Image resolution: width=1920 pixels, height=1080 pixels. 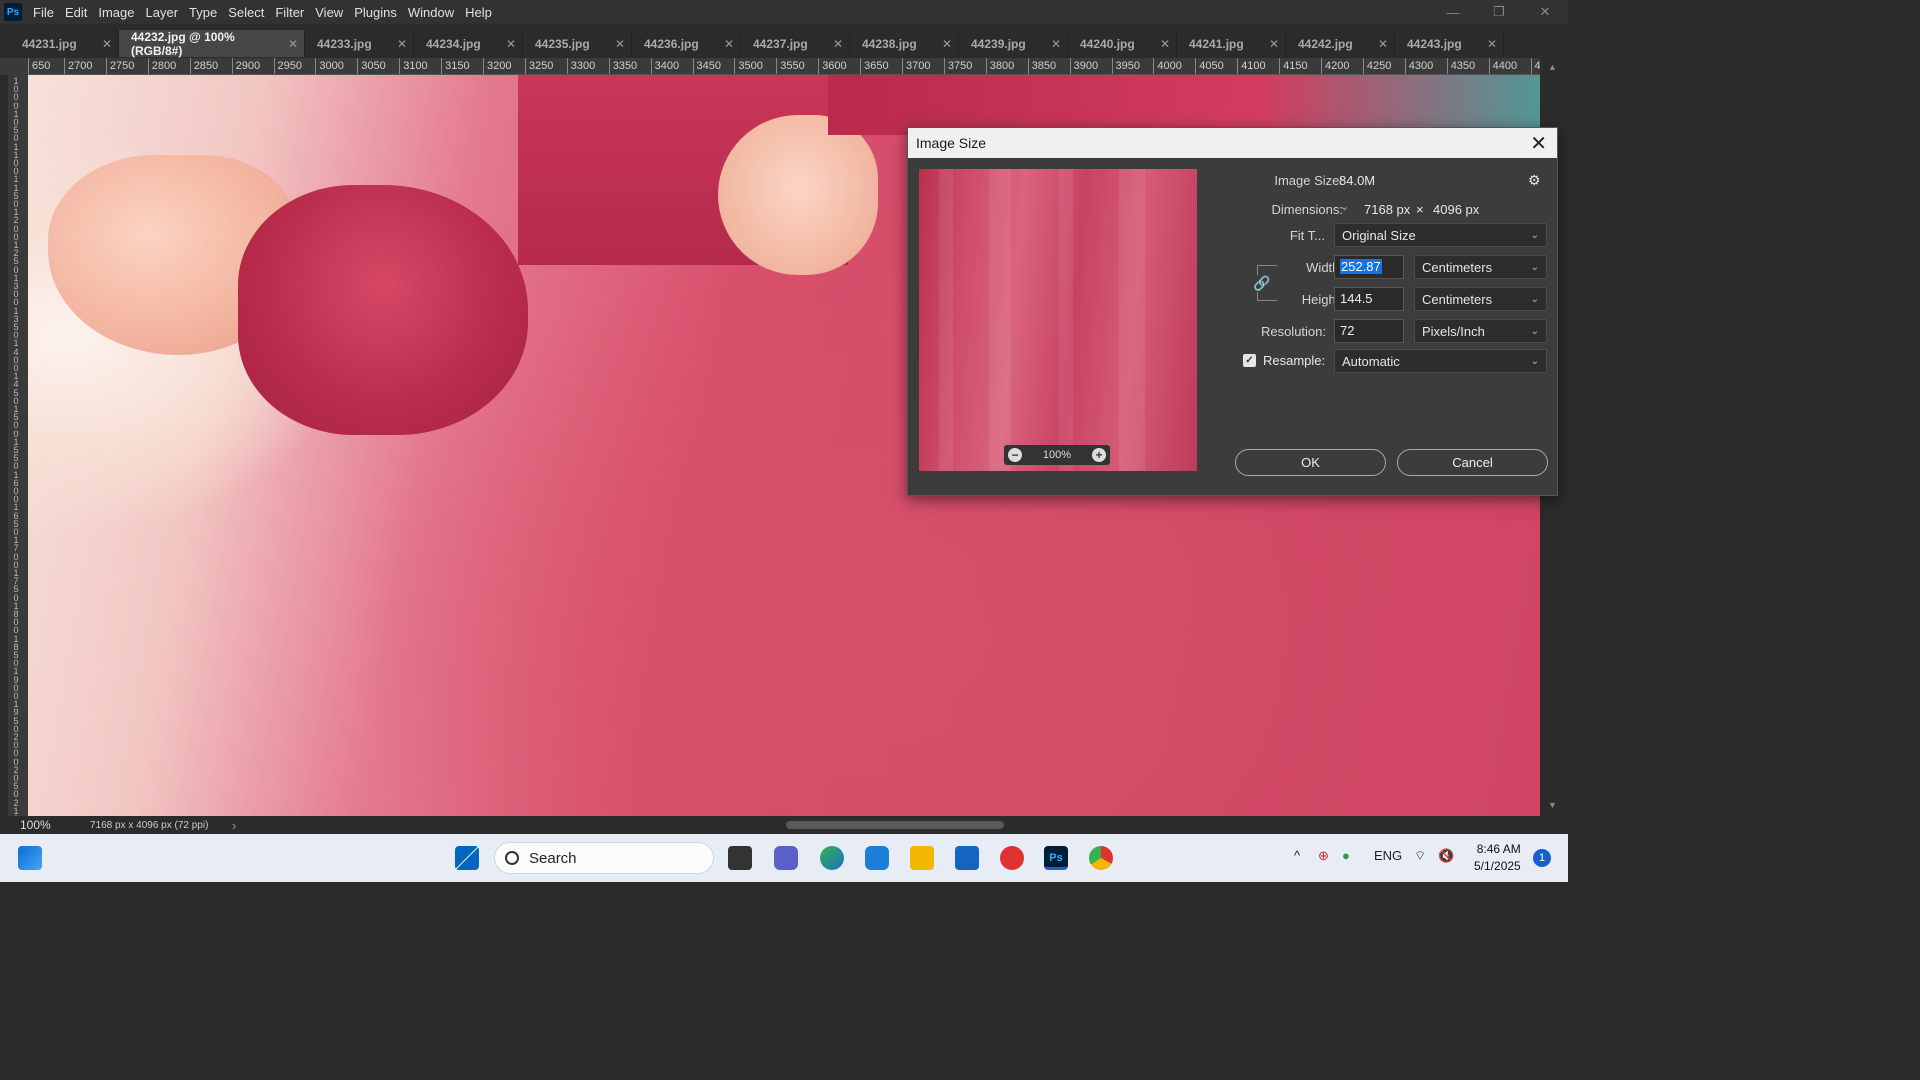 What do you see at coordinates (1101, 858) in the screenshot?
I see `chrome-icon` at bounding box center [1101, 858].